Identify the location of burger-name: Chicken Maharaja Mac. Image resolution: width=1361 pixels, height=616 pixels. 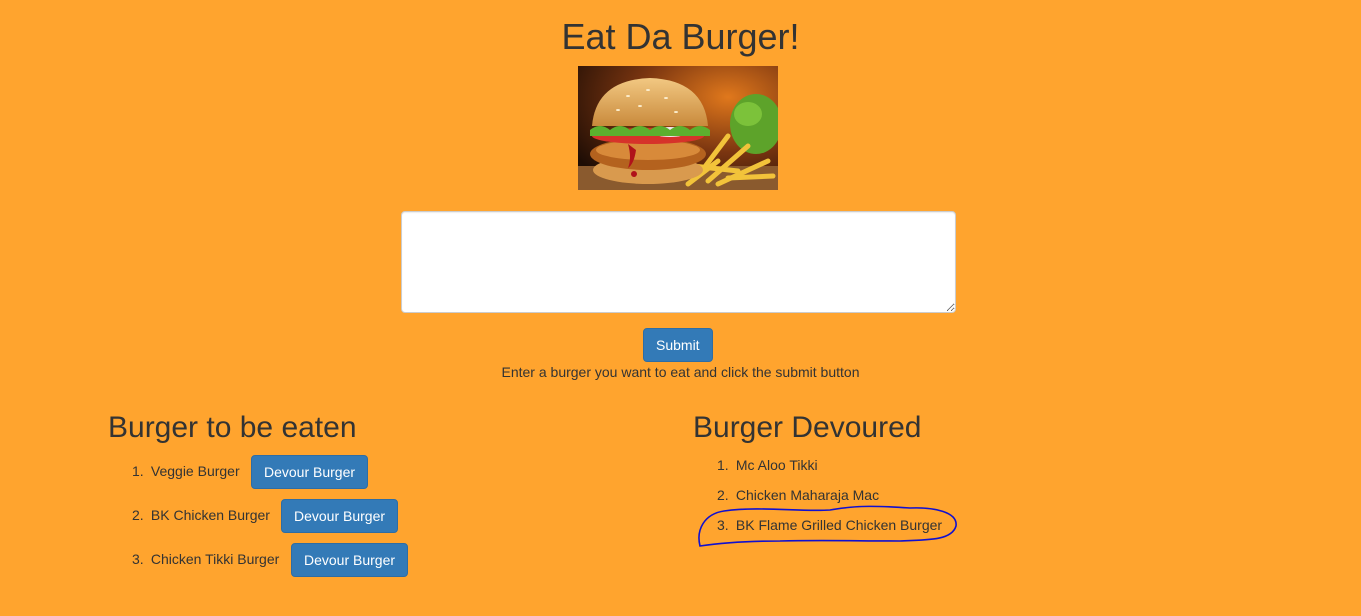
(807, 495).